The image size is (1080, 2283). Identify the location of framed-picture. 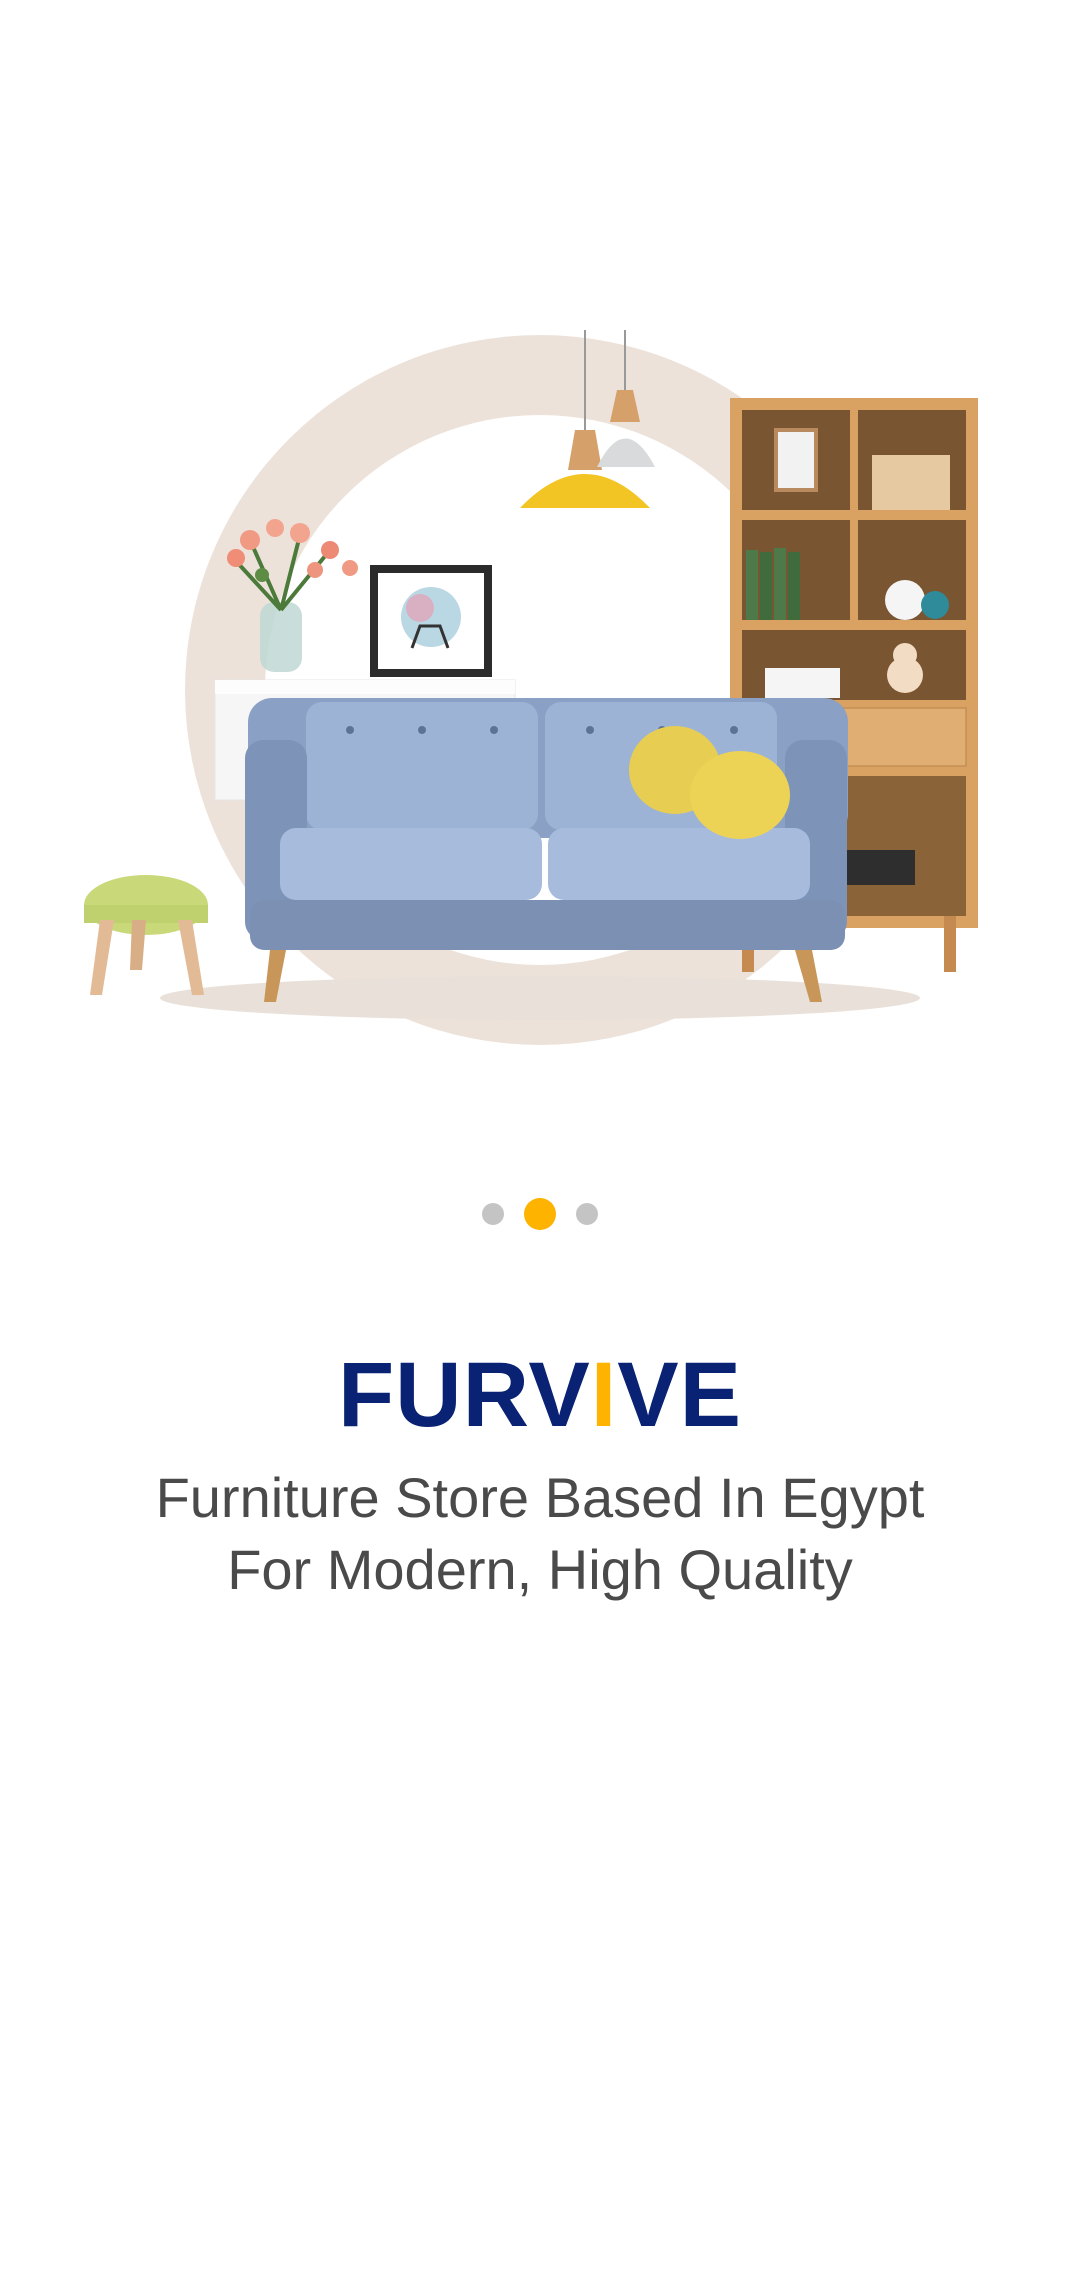
(431, 621).